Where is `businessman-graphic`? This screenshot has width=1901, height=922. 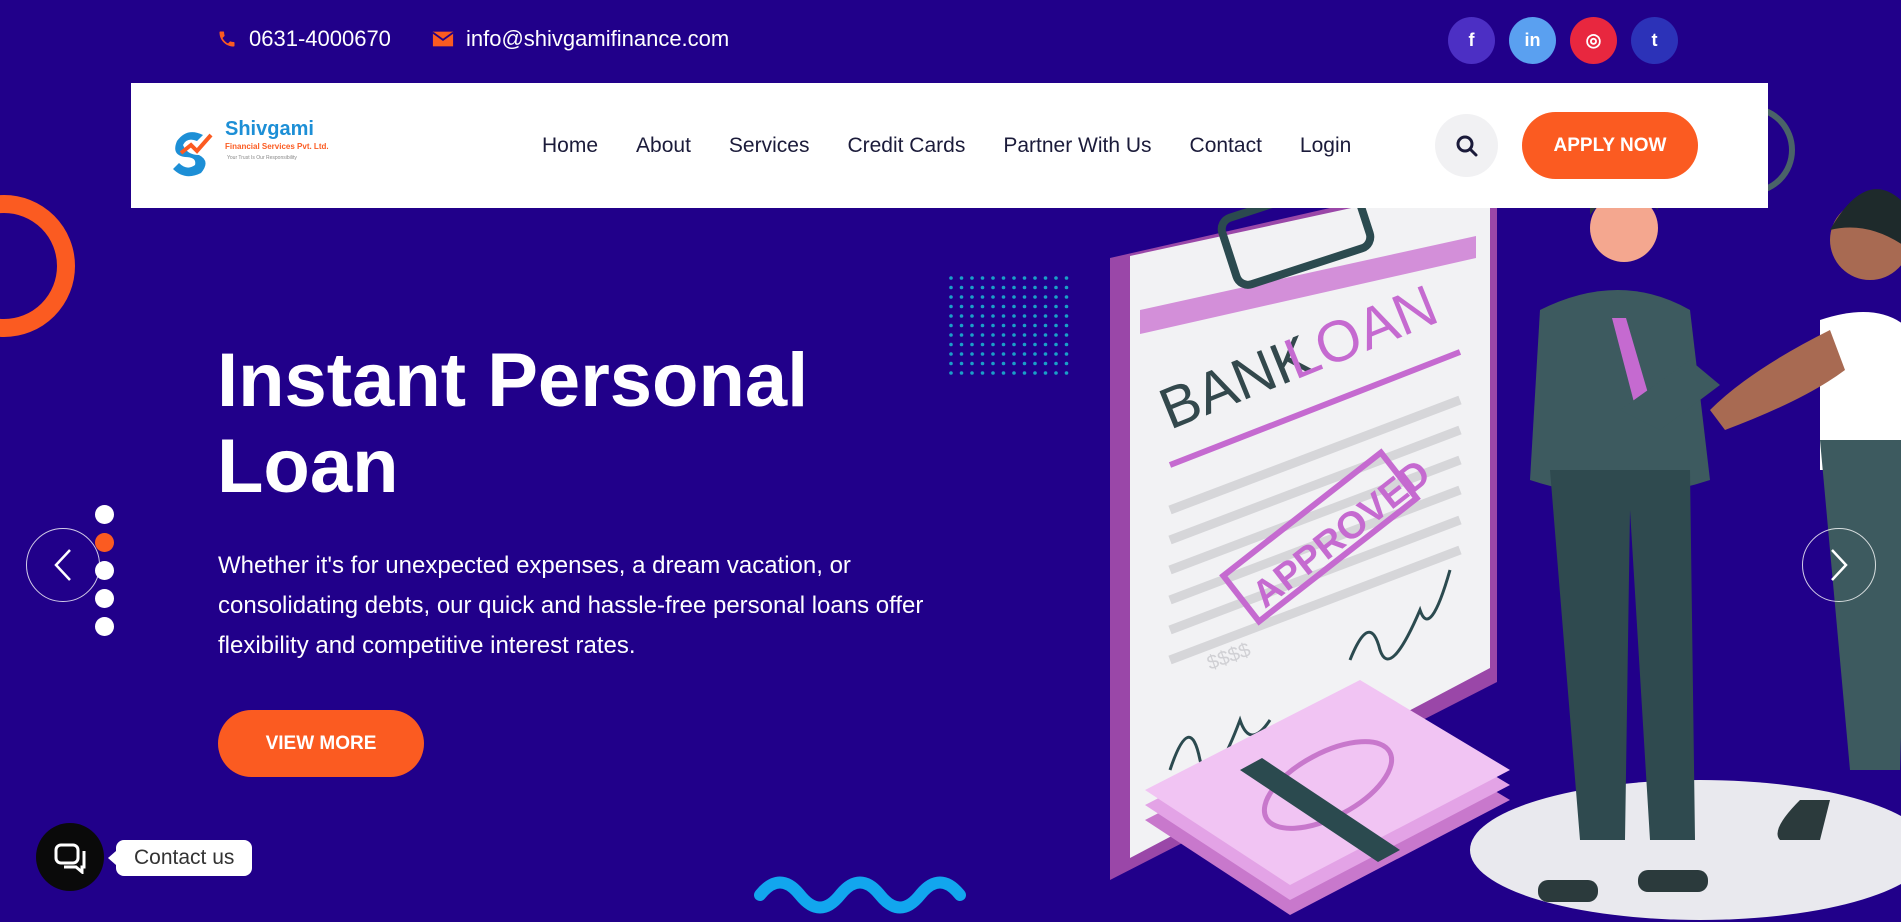
businessman-graphic is located at coordinates (1625, 541).